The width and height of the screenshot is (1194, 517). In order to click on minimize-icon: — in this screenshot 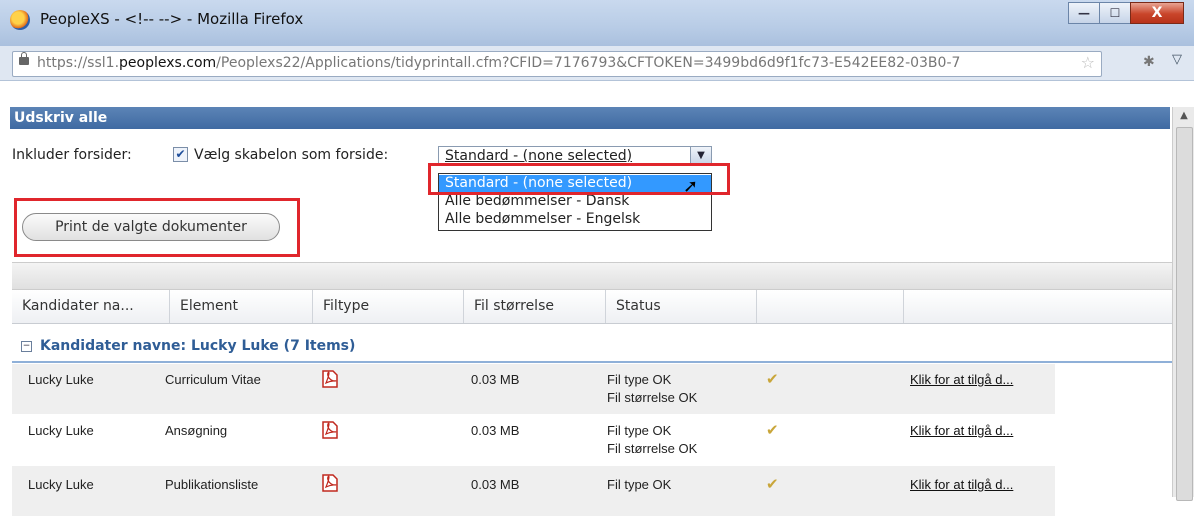, I will do `click(1084, 13)`.